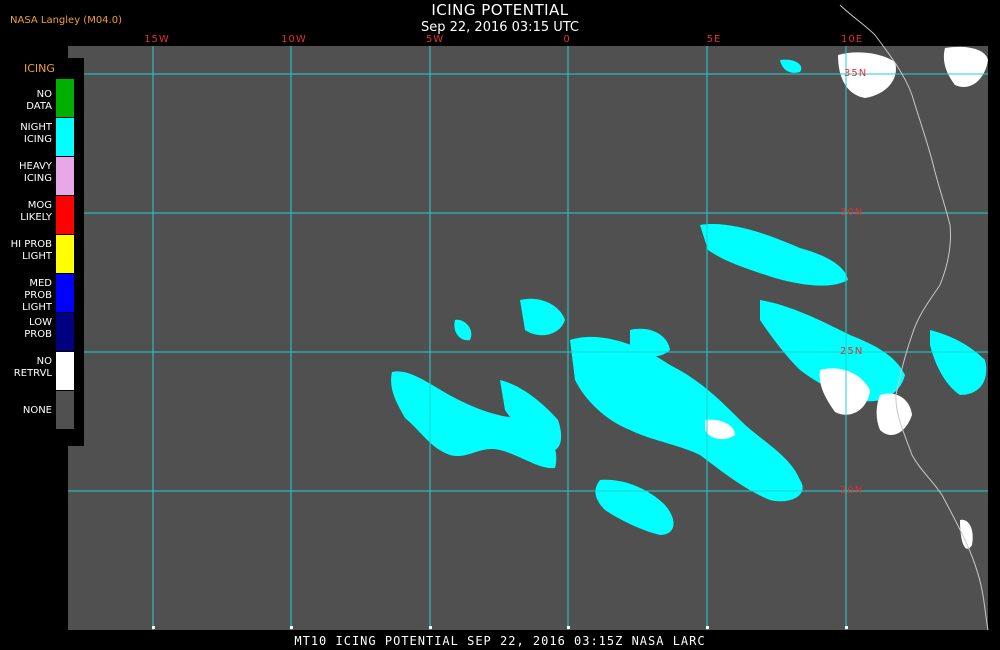 Image resolution: width=1000 pixels, height=650 pixels. Describe the element at coordinates (31, 250) in the screenshot. I see `legend-label-hi-prob-light: HI PROB LIGHT` at that location.